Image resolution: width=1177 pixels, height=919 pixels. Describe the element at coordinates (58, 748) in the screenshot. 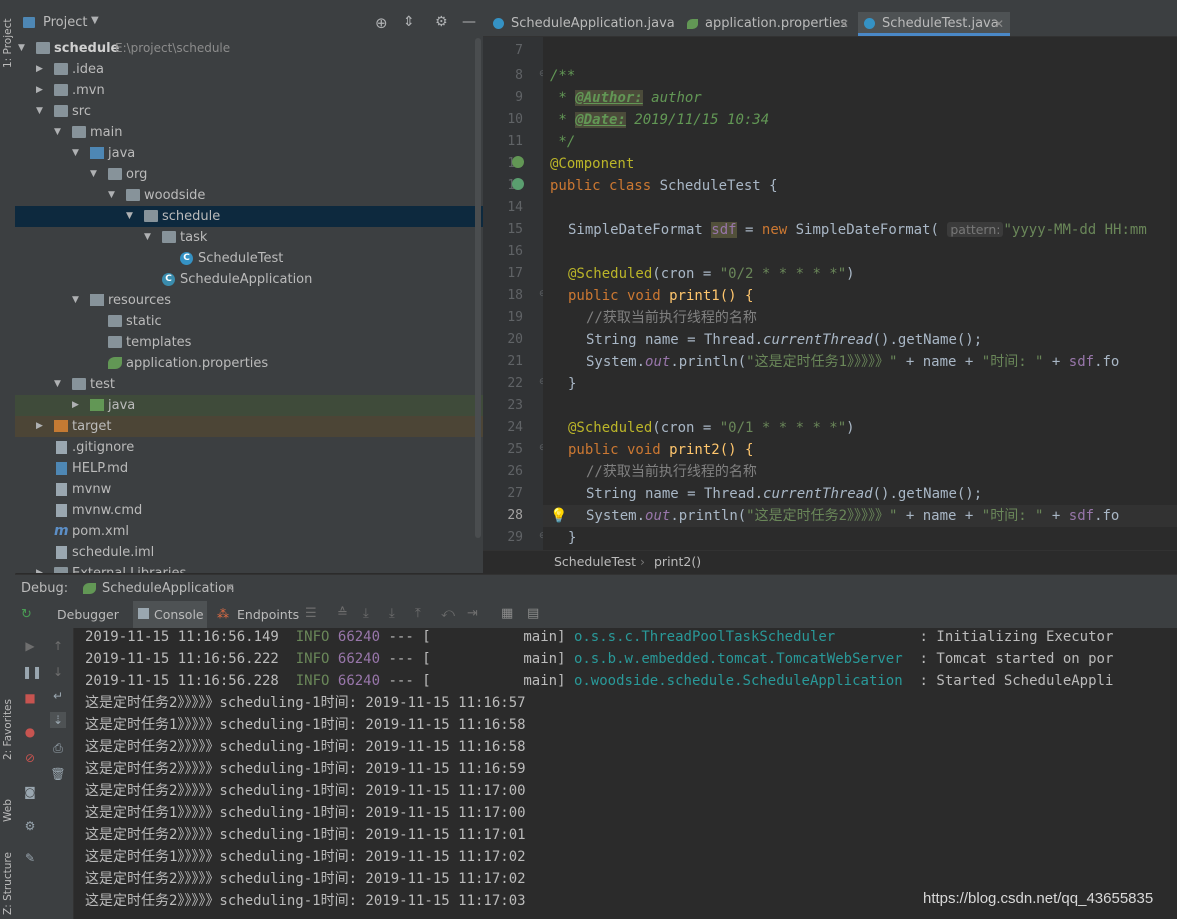

I see `print-icon: ⎙` at that location.